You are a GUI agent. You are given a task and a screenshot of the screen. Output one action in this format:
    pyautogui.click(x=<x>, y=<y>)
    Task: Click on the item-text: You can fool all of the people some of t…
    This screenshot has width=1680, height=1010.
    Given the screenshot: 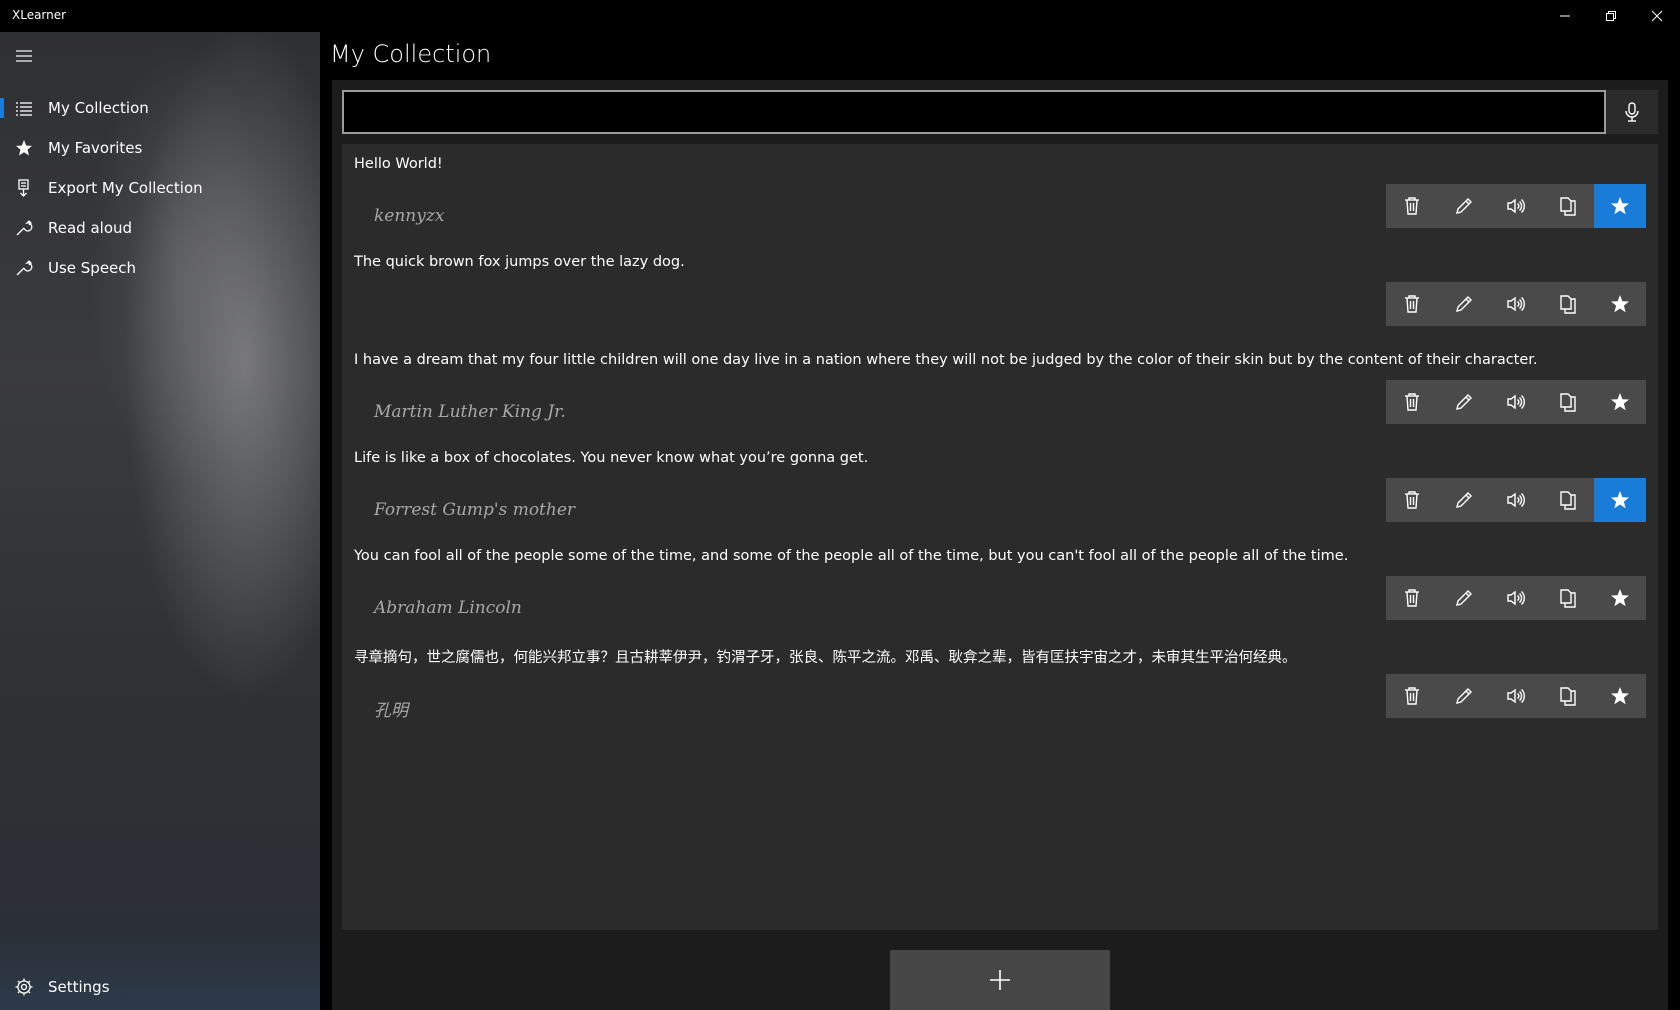 What is the action you would take?
    pyautogui.click(x=851, y=556)
    